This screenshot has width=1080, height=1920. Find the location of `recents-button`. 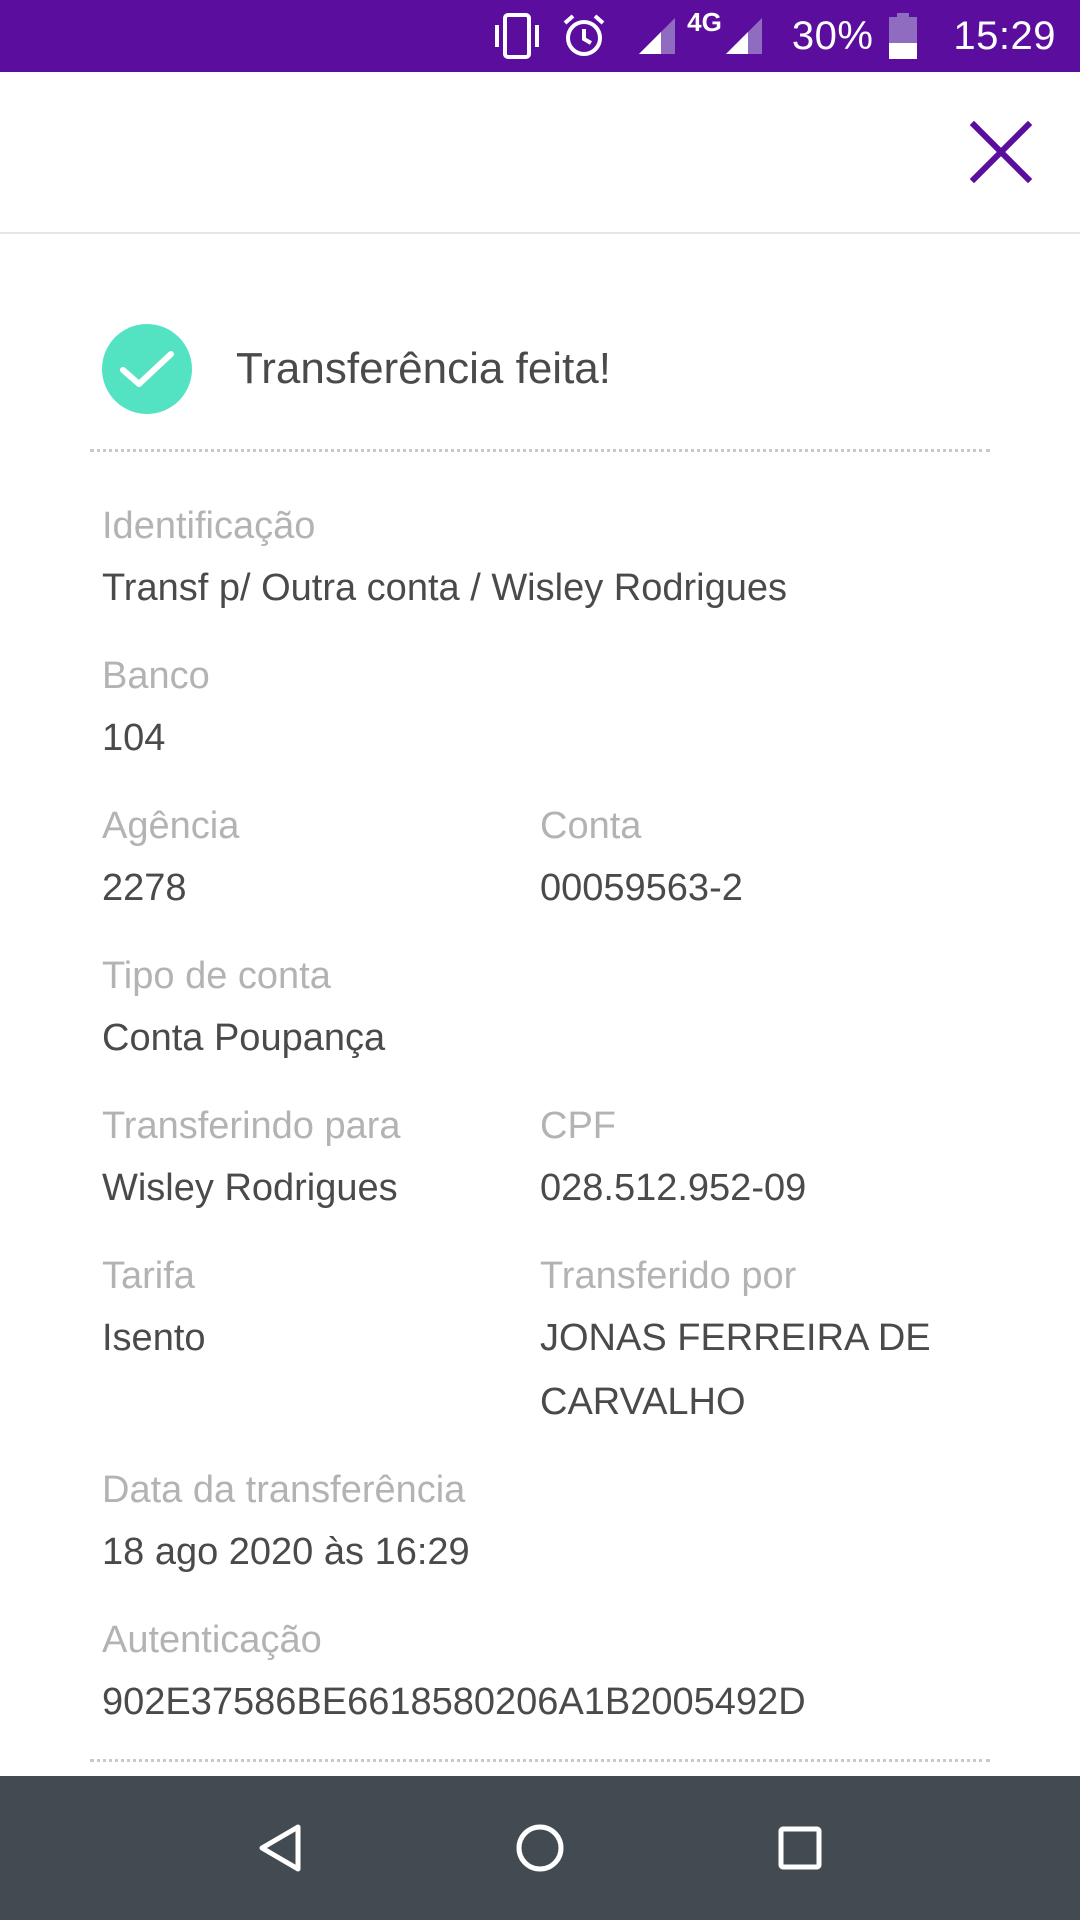

recents-button is located at coordinates (800, 1848).